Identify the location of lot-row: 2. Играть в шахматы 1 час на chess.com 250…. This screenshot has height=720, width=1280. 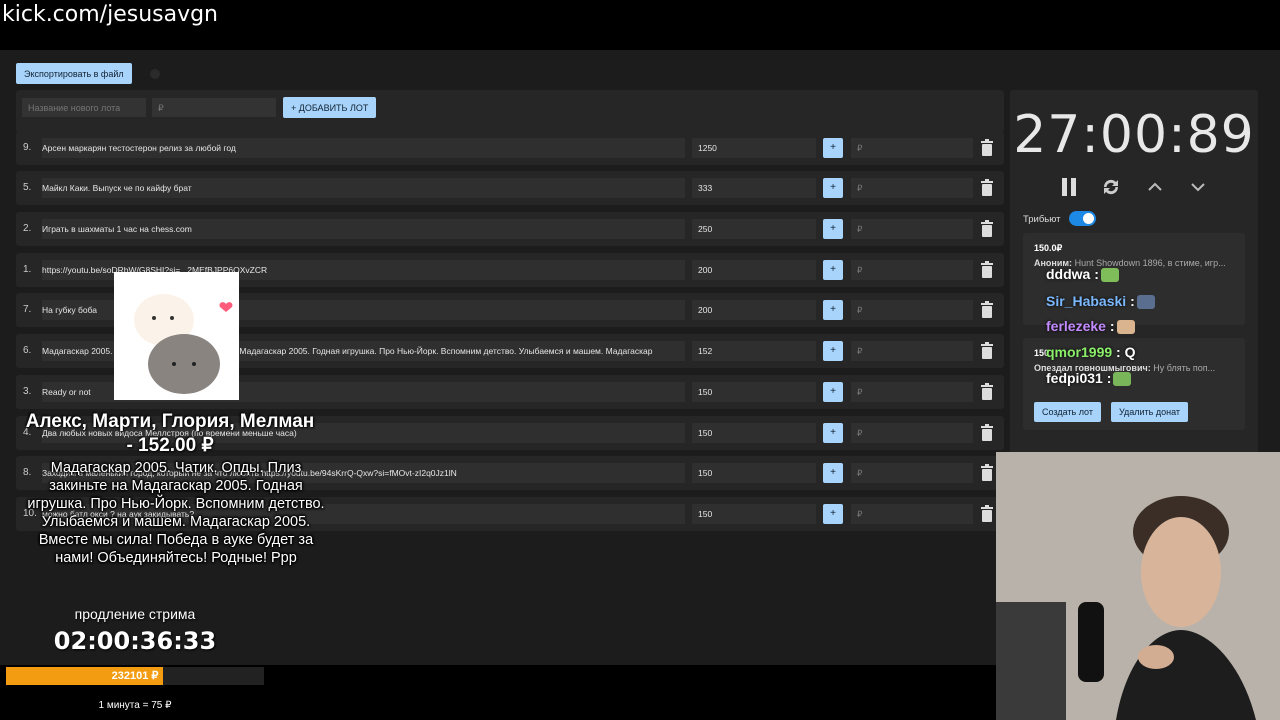
(510, 229).